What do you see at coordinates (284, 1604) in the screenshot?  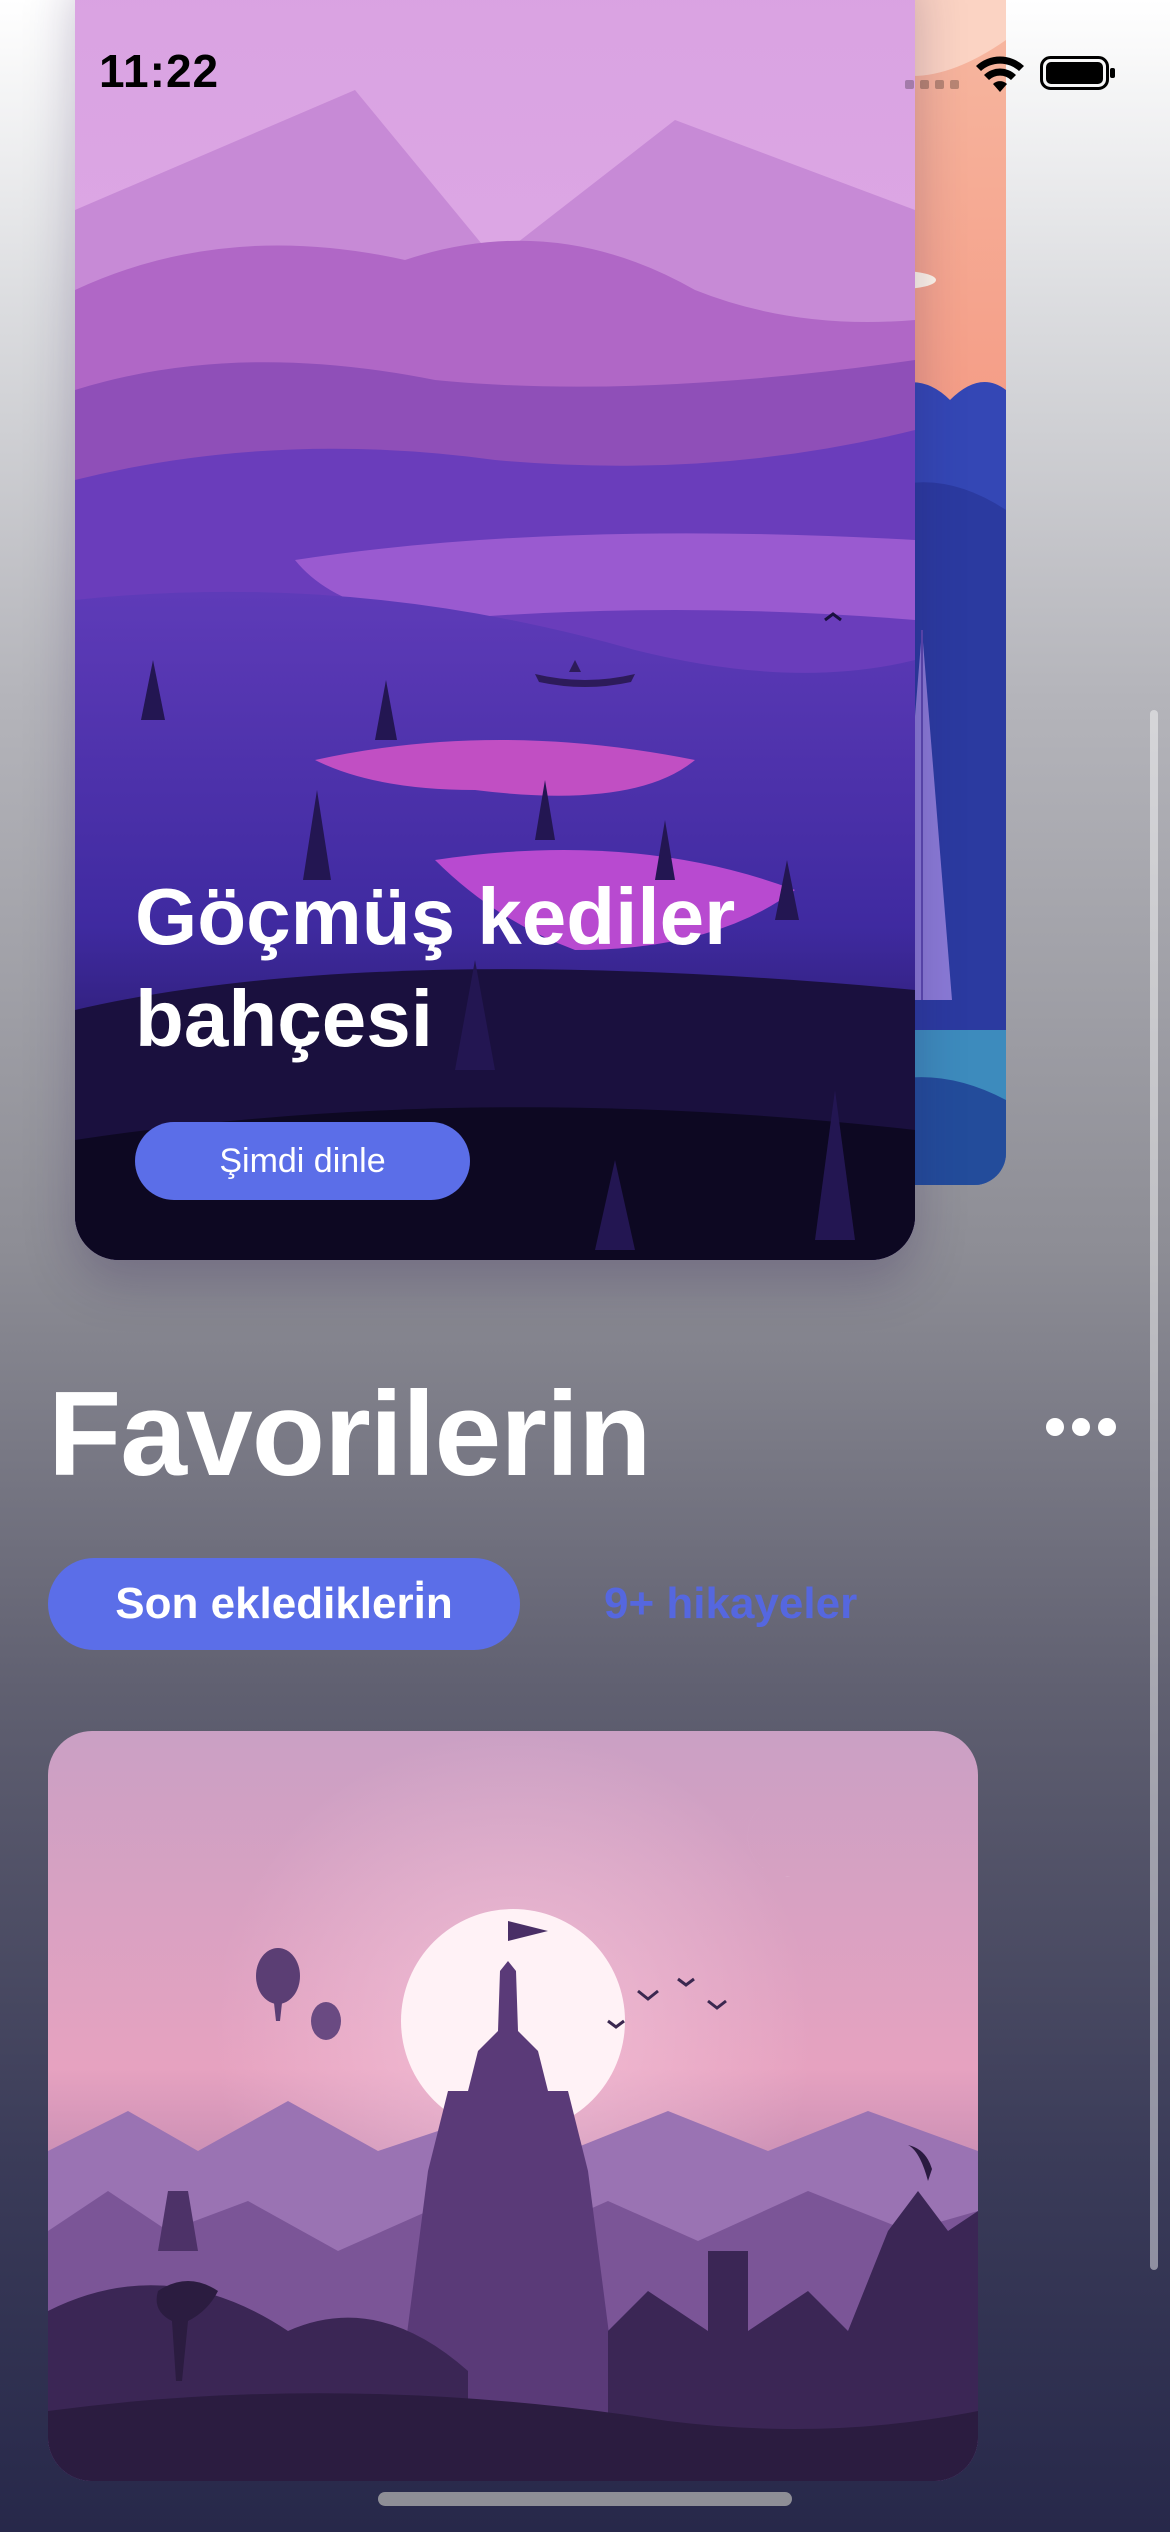 I see `tab-recently-added: Son ekledikleri̇n` at bounding box center [284, 1604].